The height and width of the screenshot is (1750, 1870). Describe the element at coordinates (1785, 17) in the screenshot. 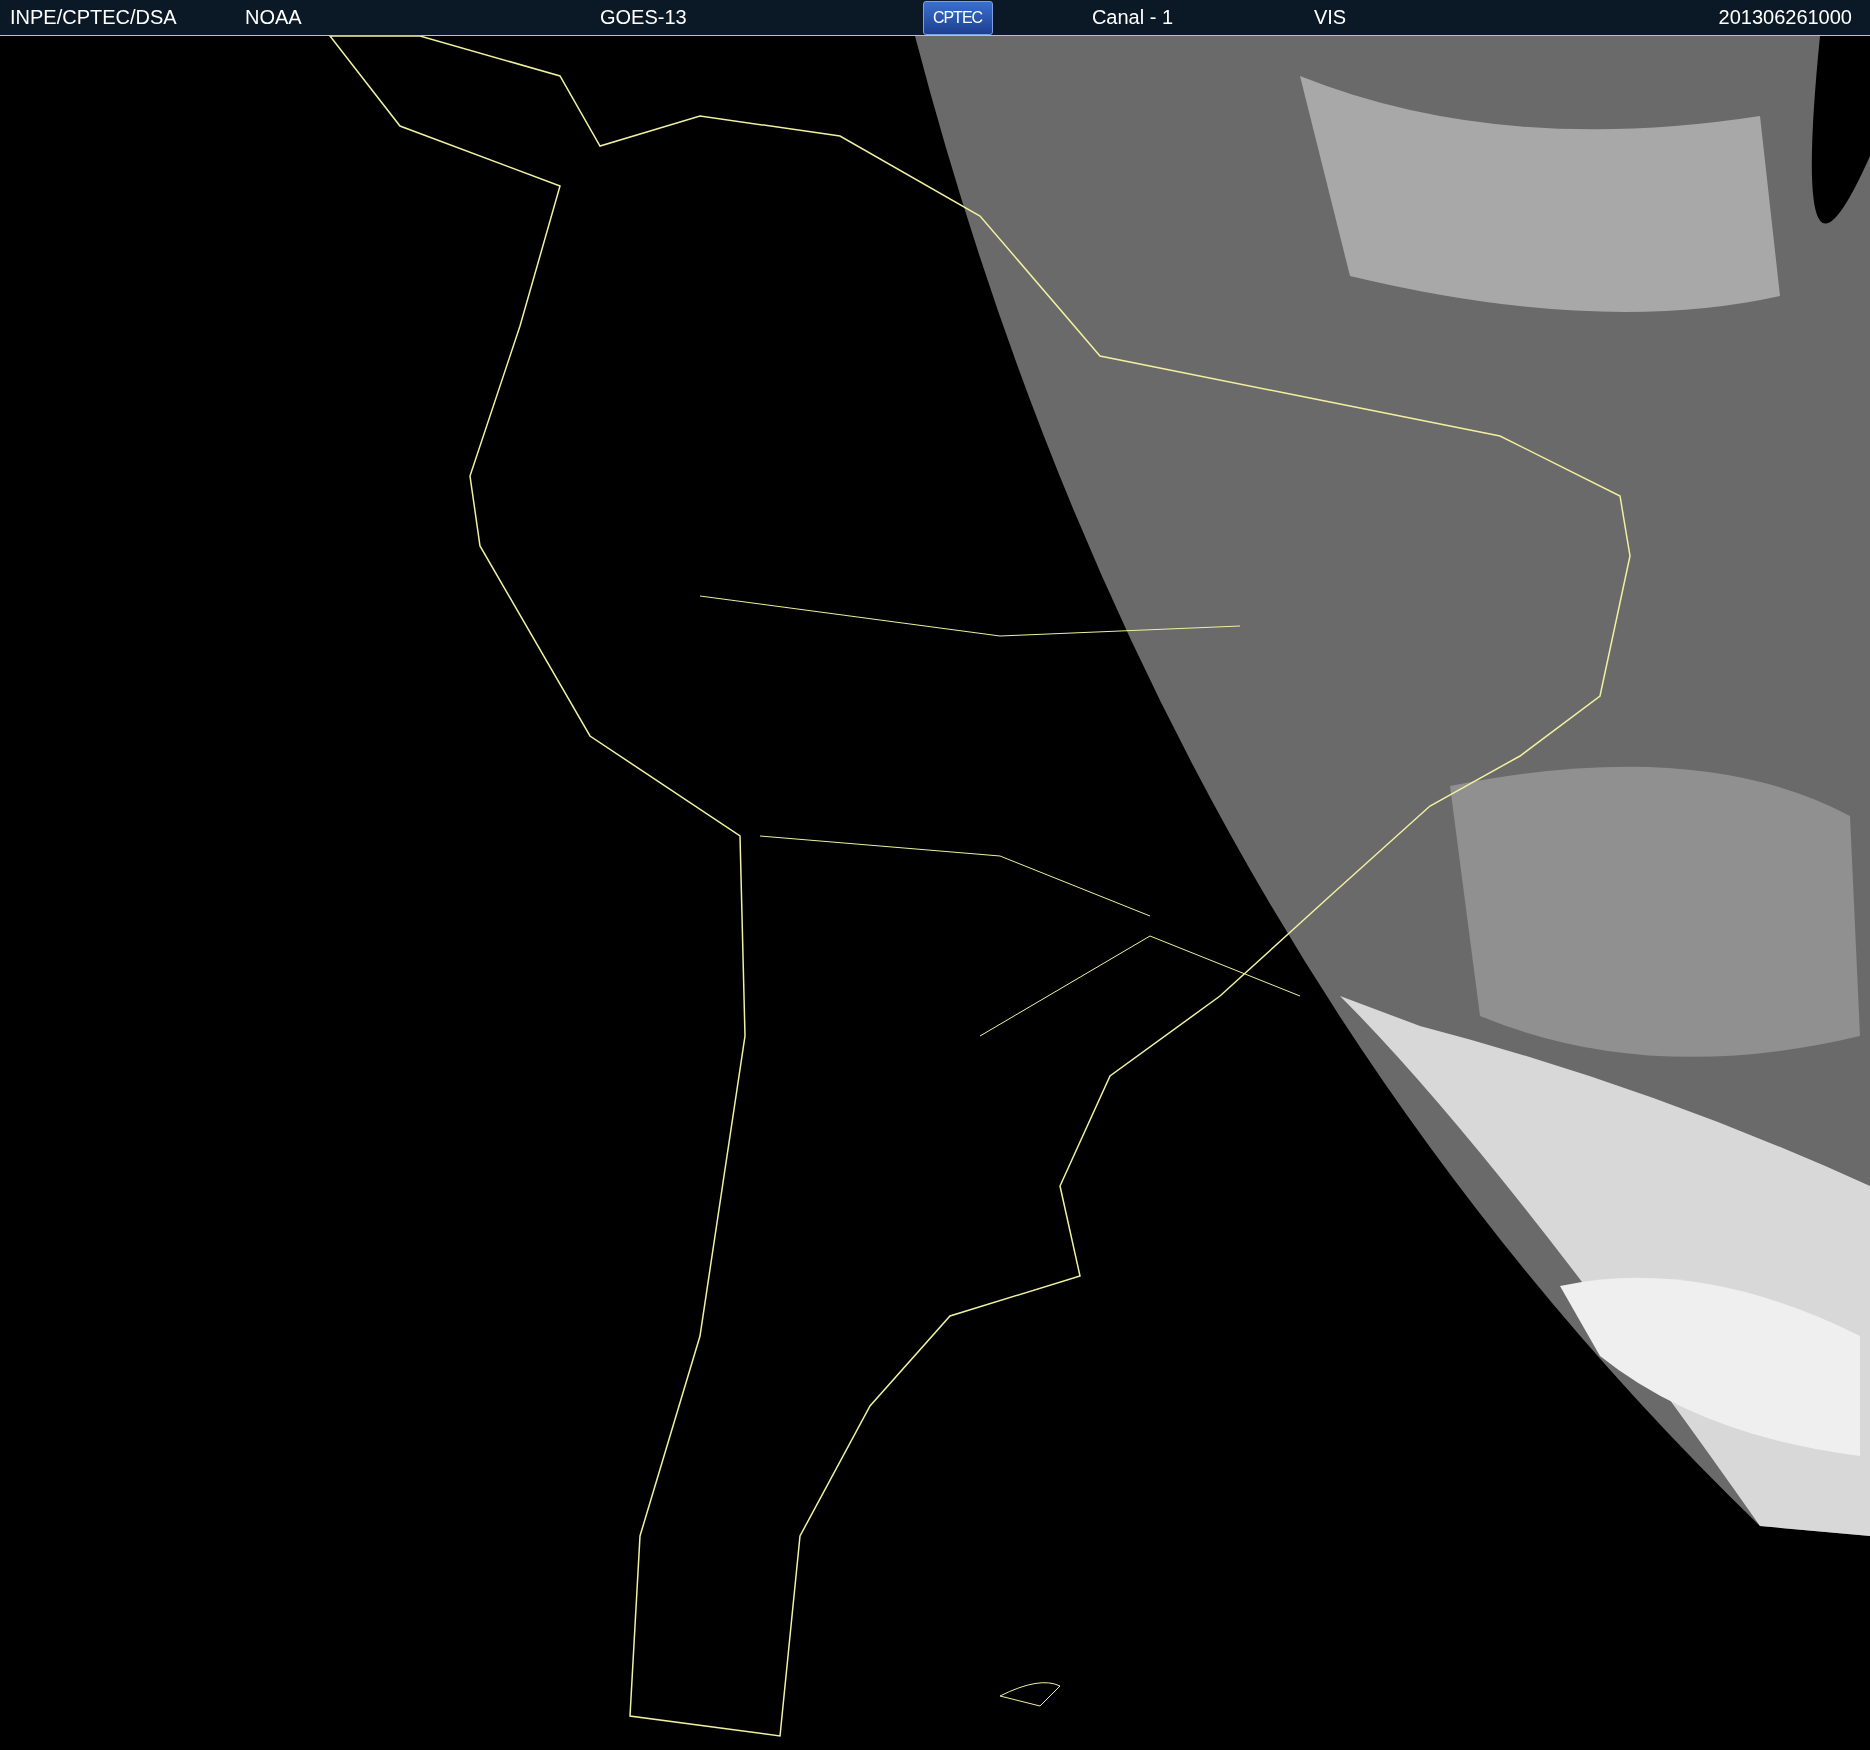

I see `header-label: 201306261000` at that location.